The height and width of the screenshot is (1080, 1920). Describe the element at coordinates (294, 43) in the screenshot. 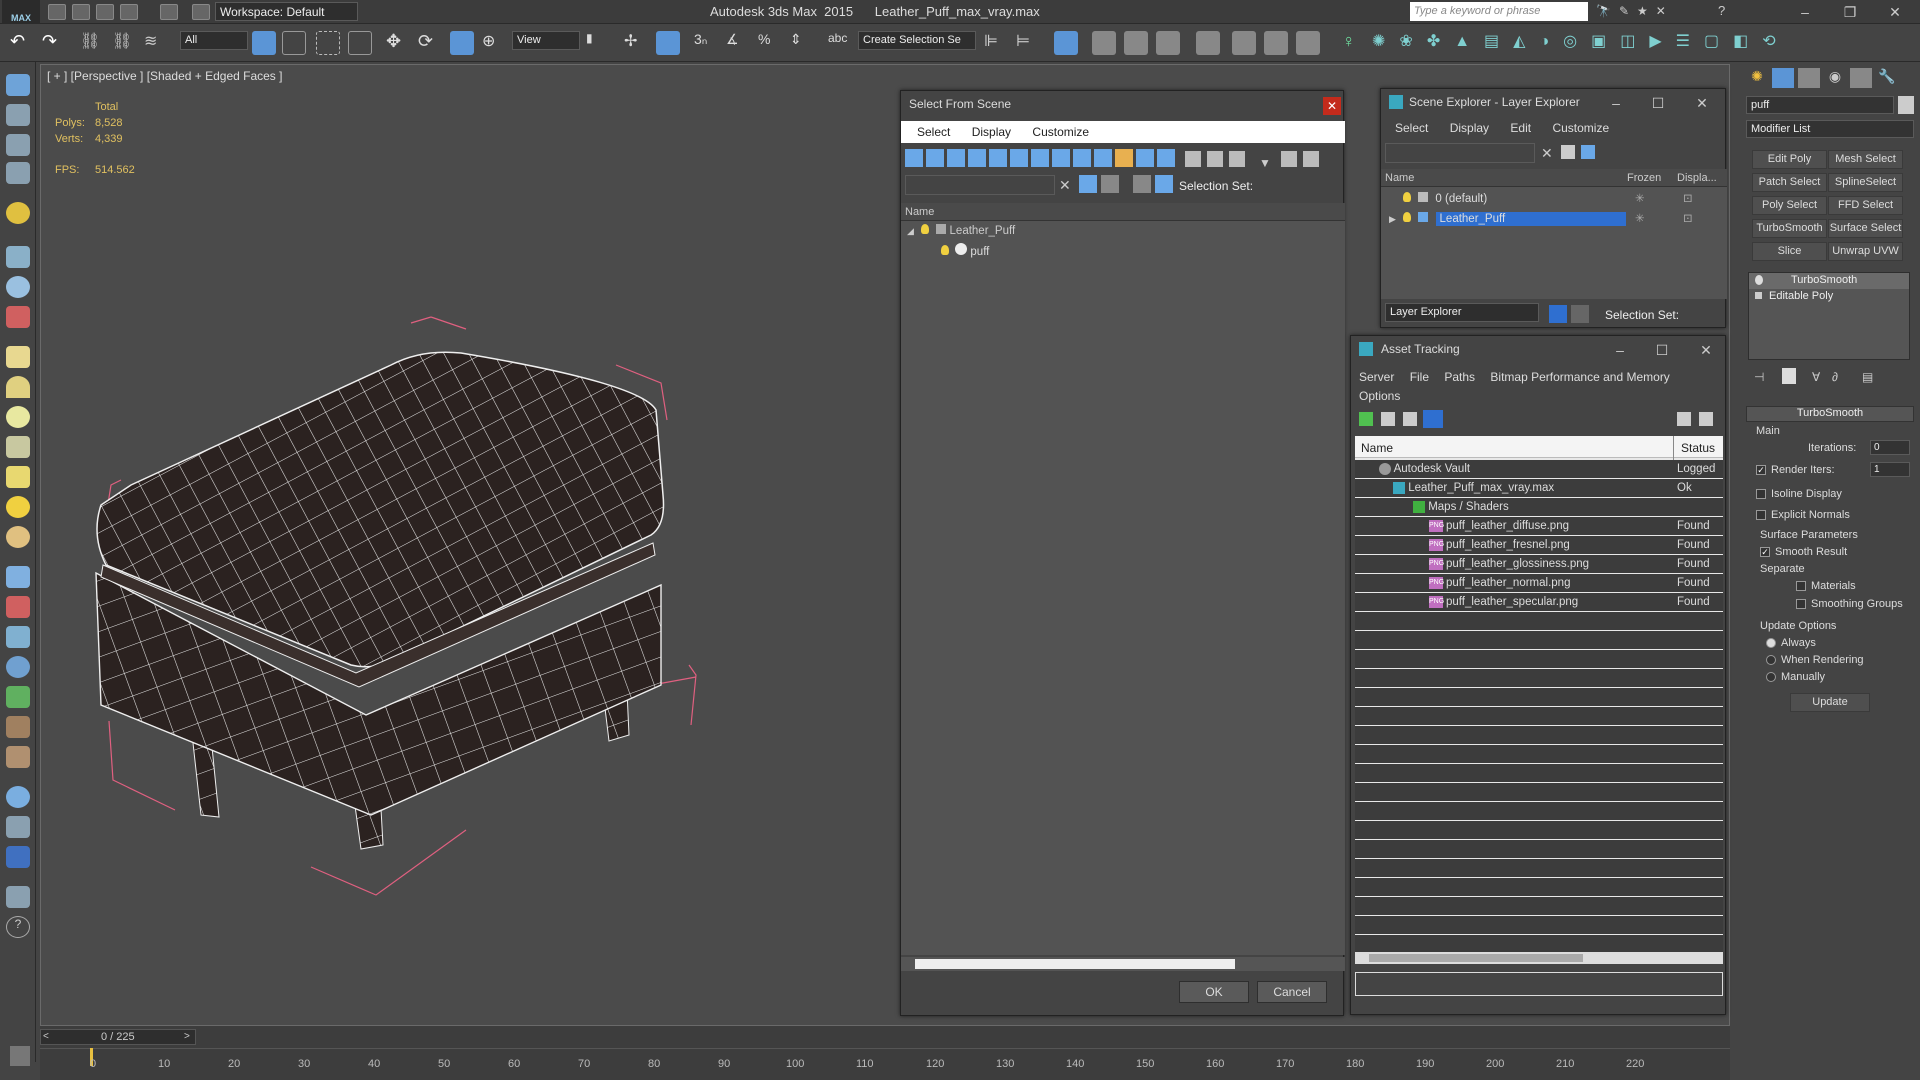

I see `select-by-name-icon` at that location.